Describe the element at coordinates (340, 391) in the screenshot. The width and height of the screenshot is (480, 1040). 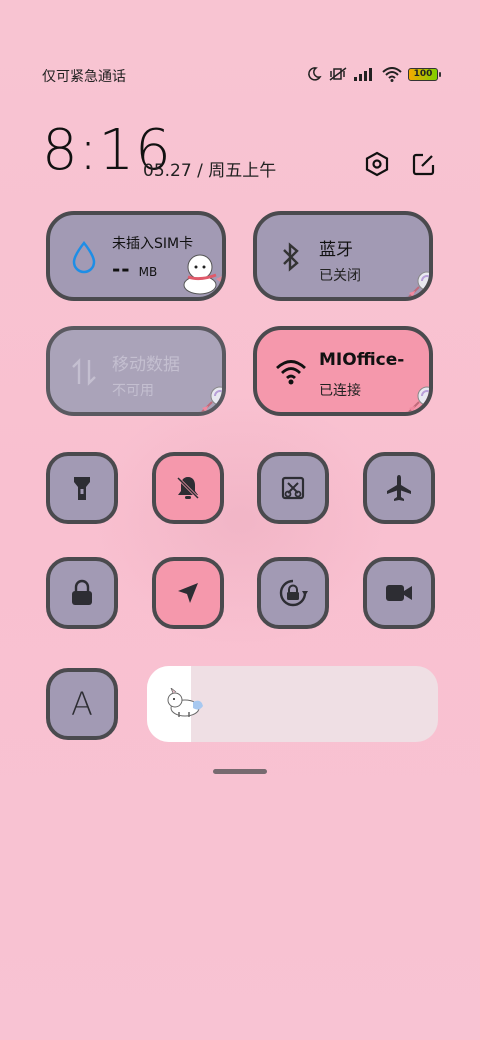
I see `tile-subtitle: 已连接` at that location.